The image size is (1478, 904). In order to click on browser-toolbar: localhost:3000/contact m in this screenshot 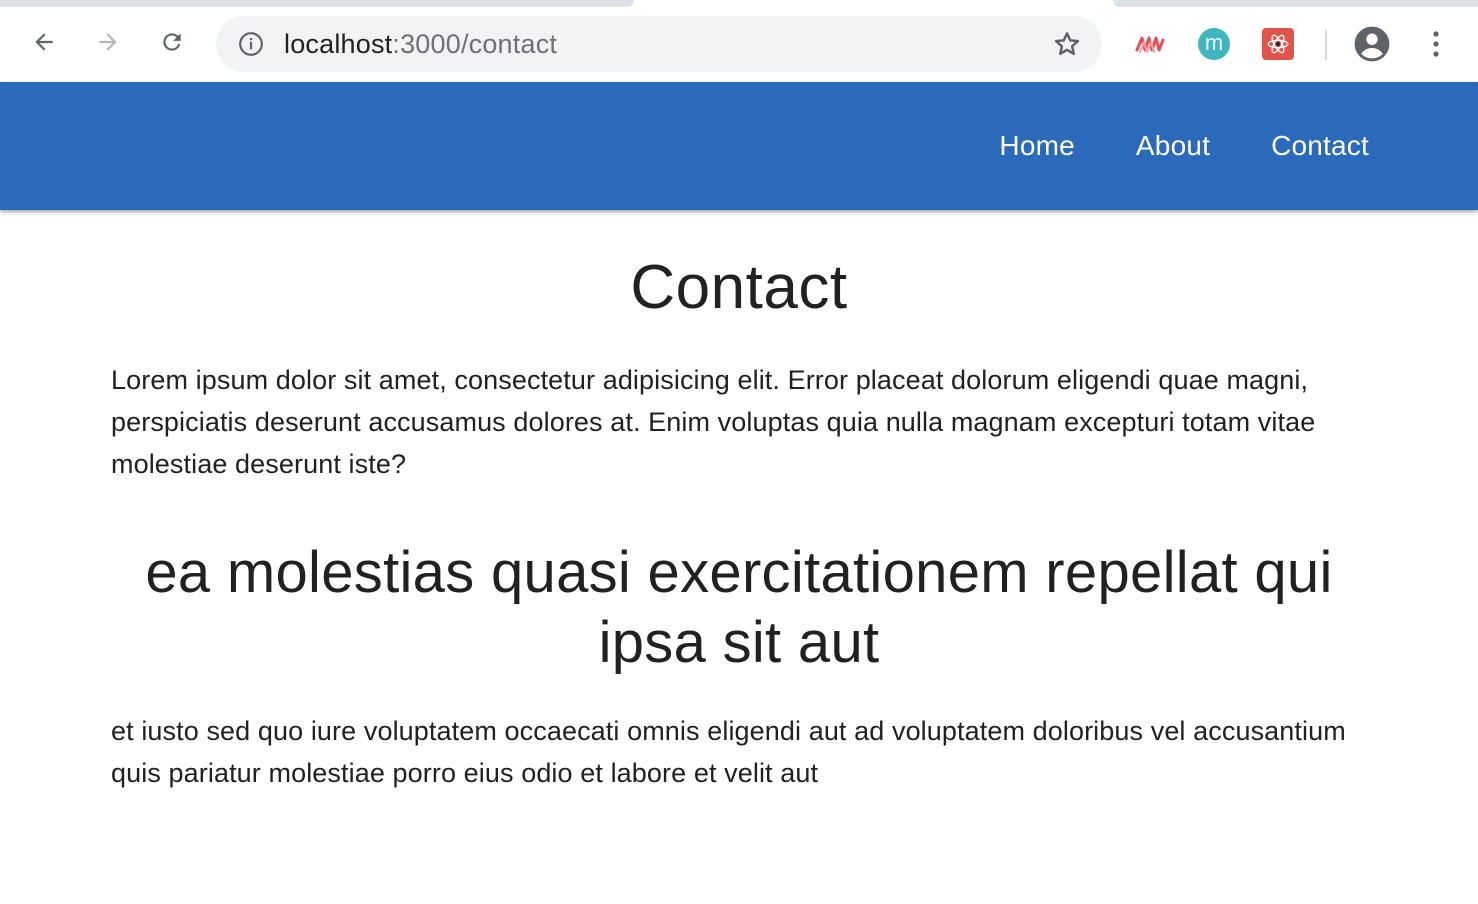, I will do `click(739, 45)`.